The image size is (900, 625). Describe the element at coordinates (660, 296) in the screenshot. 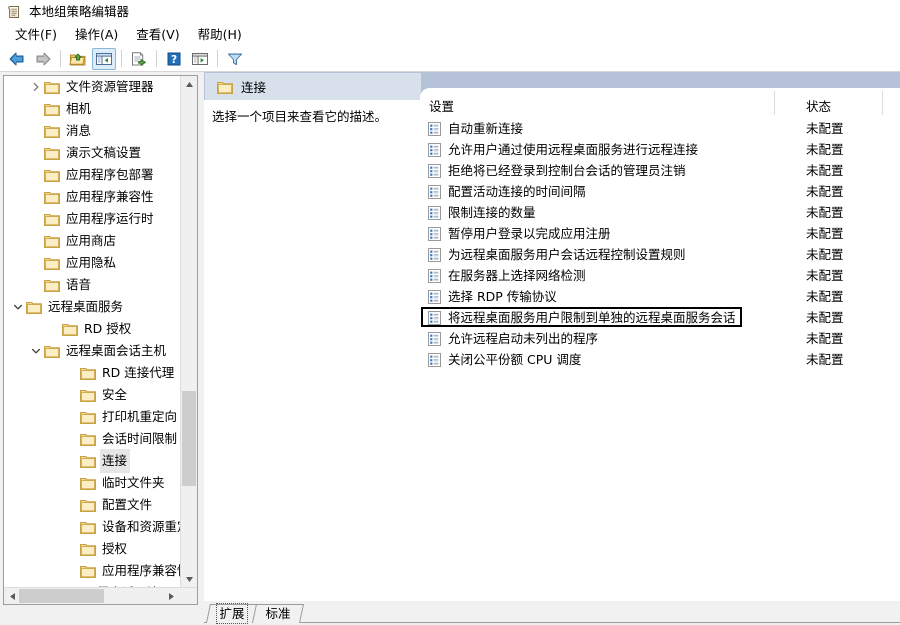

I see `table-row: 选择 RDP 传输协议 未配置` at that location.